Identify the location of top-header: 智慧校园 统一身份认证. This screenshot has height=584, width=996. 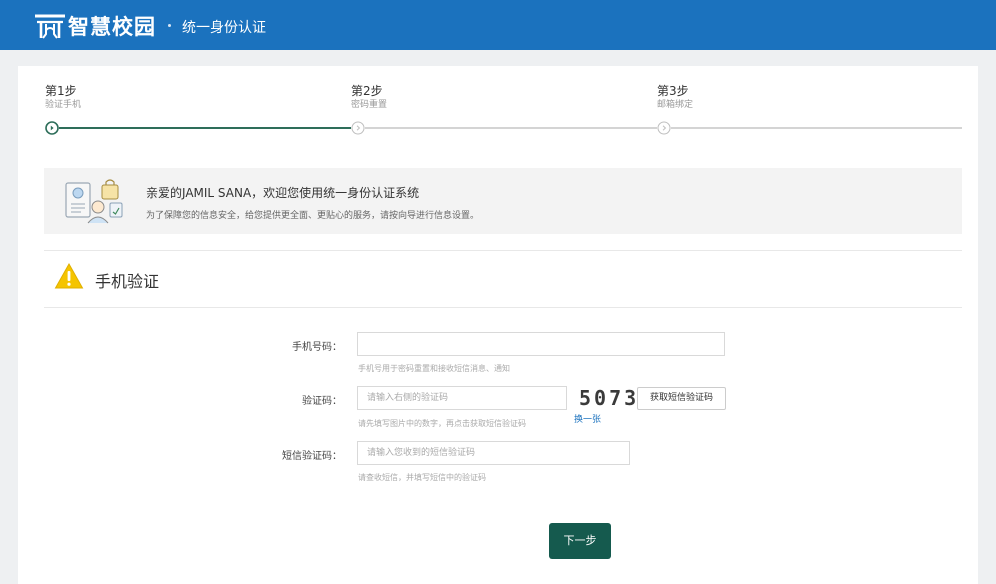
(498, 25).